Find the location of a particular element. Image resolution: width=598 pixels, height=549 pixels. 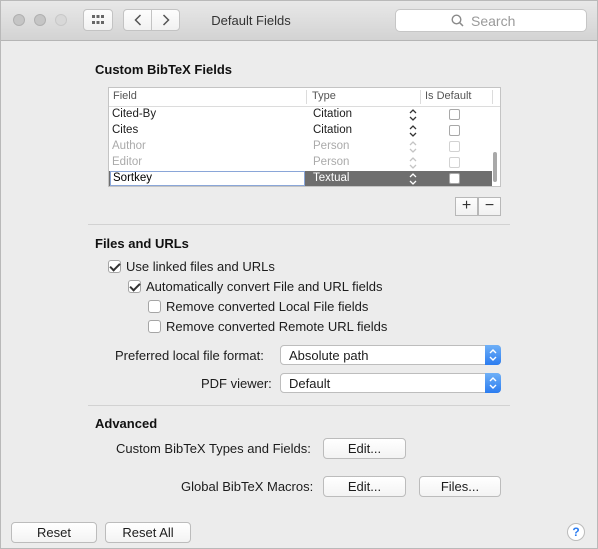

back-button is located at coordinates (137, 20).